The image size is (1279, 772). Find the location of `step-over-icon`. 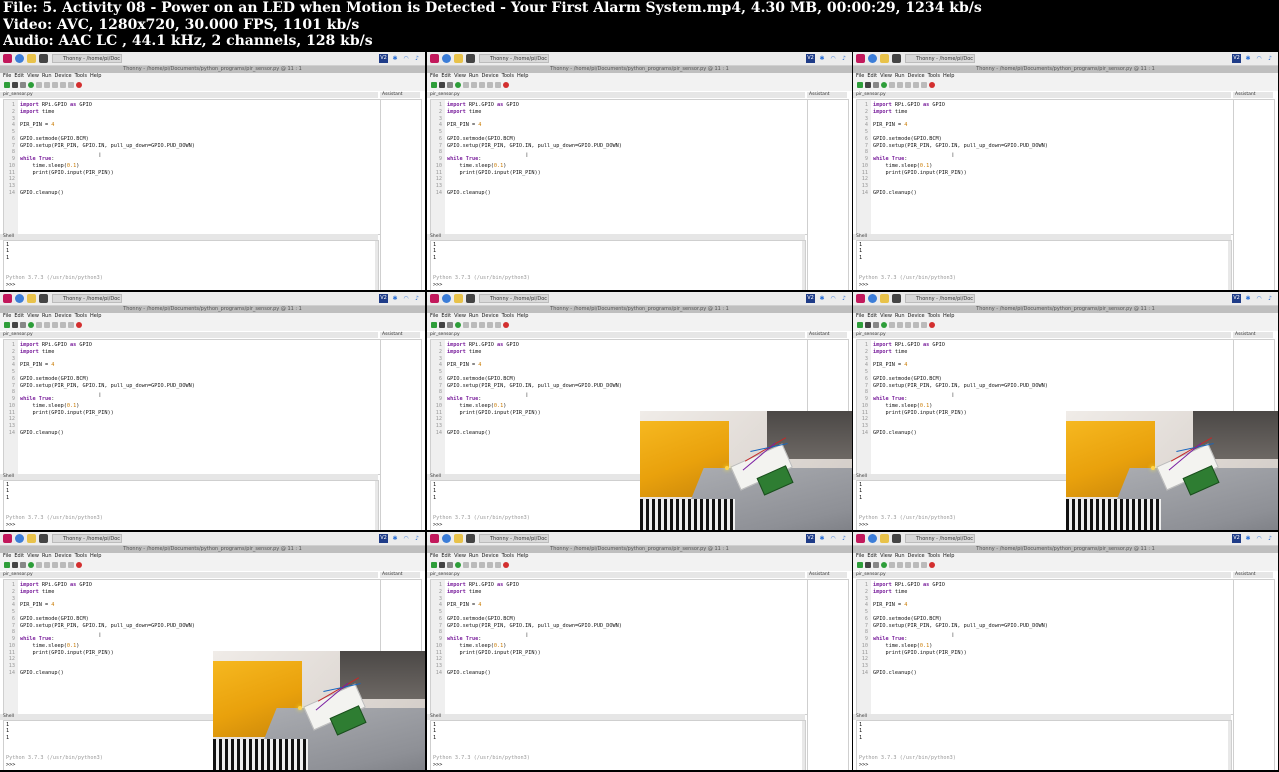

step-over-icon is located at coordinates (47, 565).